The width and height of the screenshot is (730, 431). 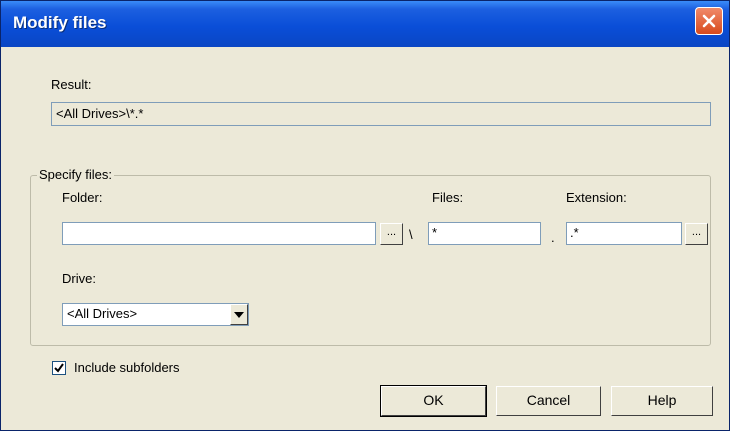 I want to click on cancel-button: Cancel, so click(x=548, y=401).